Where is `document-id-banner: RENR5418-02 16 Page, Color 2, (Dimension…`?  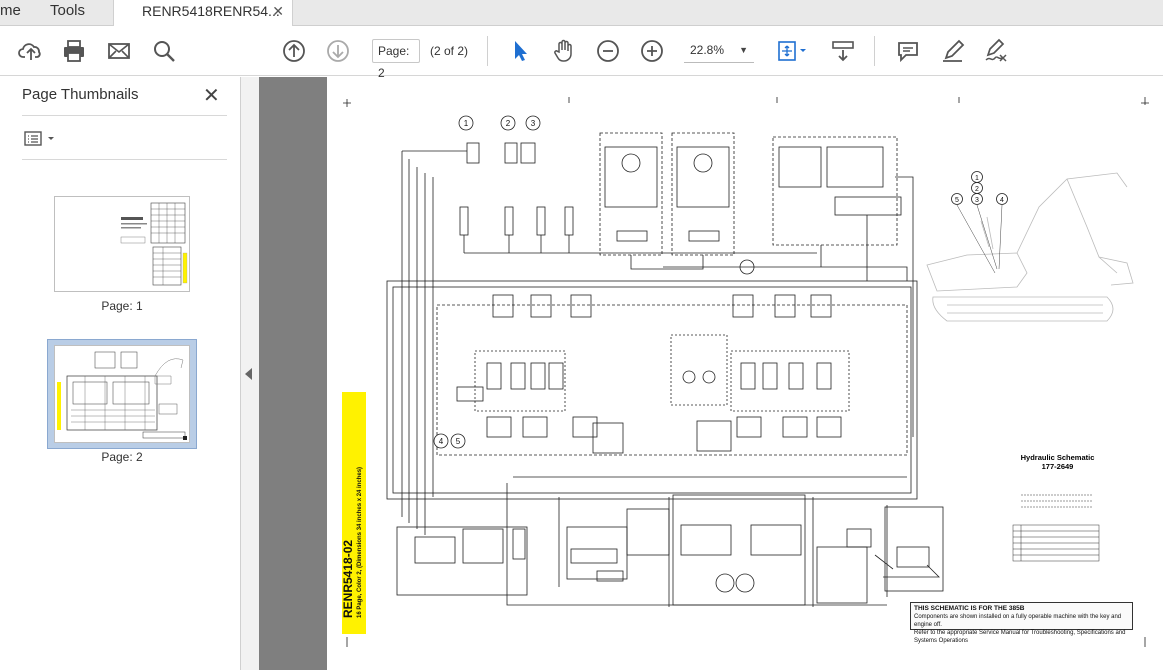
document-id-banner: RENR5418-02 16 Page, Color 2, (Dimension… is located at coordinates (353, 513).